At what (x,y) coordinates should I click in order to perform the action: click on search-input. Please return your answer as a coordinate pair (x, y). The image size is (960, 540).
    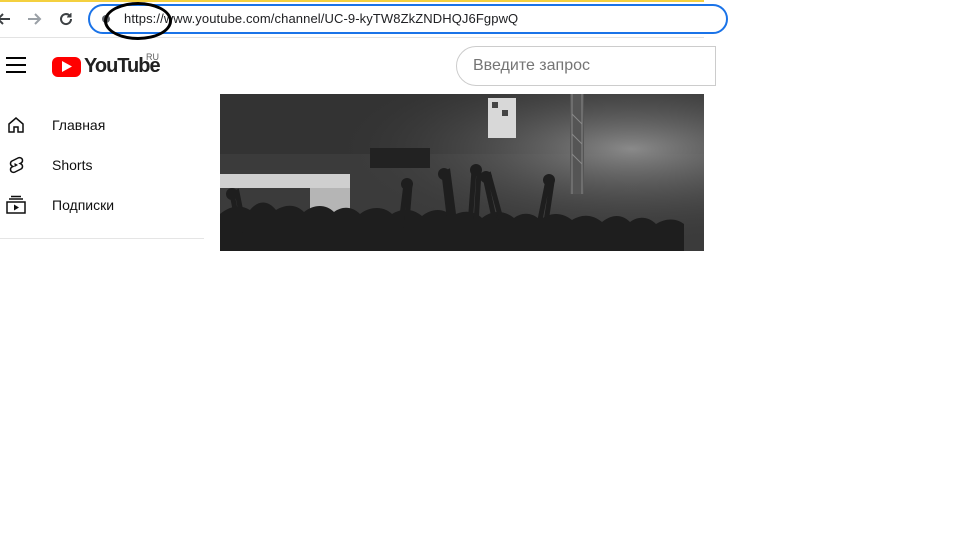
    Looking at the image, I should click on (588, 66).